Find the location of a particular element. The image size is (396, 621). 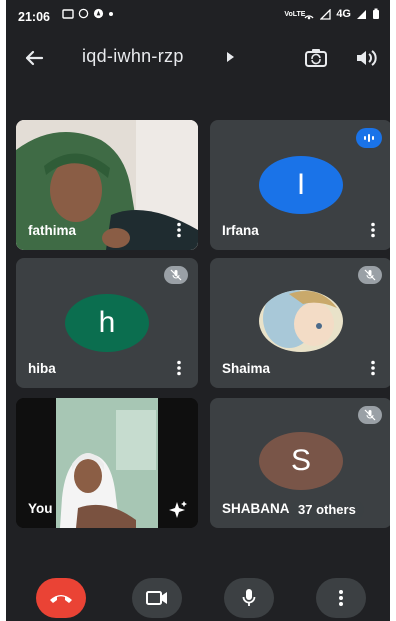

meeting-header: iqd-iwhn-rzp is located at coordinates (198, 58).